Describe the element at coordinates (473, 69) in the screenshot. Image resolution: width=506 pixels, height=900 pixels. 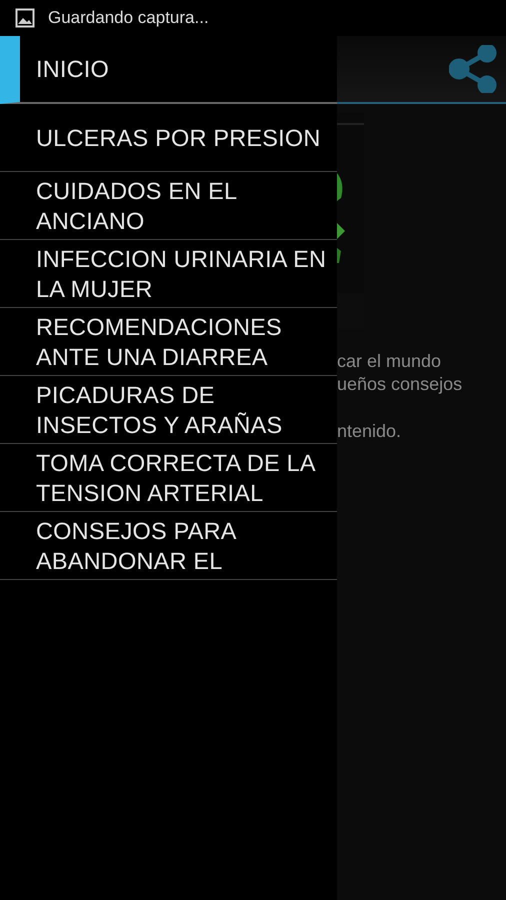
I see `share-icon` at that location.